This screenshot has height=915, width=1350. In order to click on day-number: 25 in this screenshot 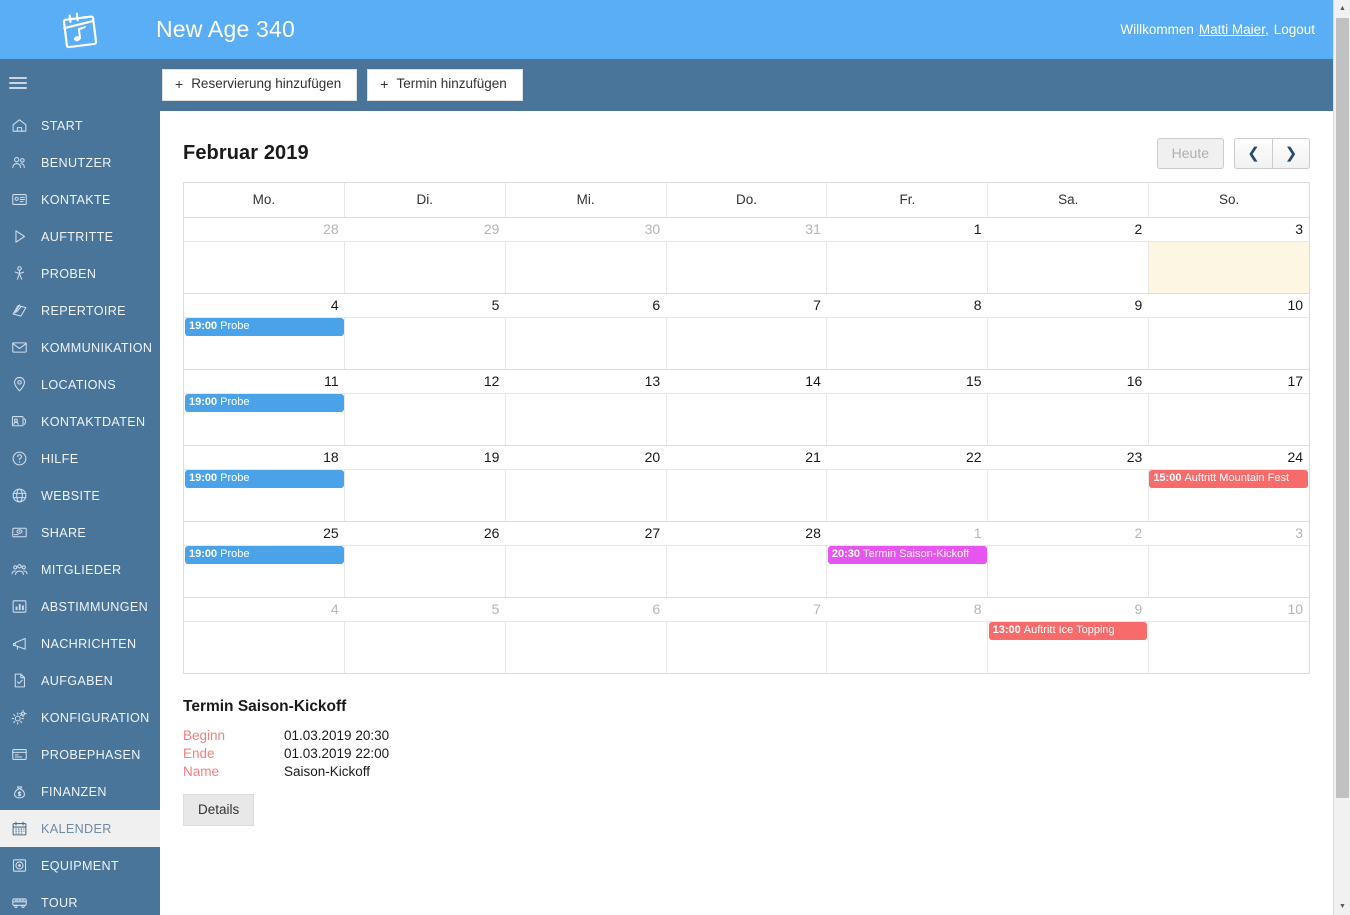, I will do `click(264, 533)`.